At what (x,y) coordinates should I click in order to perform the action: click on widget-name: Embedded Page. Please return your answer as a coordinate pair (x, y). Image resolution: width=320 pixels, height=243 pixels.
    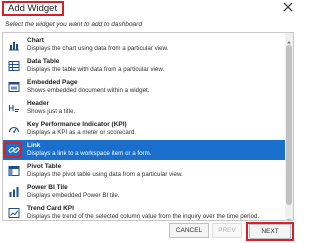
    Looking at the image, I should click on (52, 82).